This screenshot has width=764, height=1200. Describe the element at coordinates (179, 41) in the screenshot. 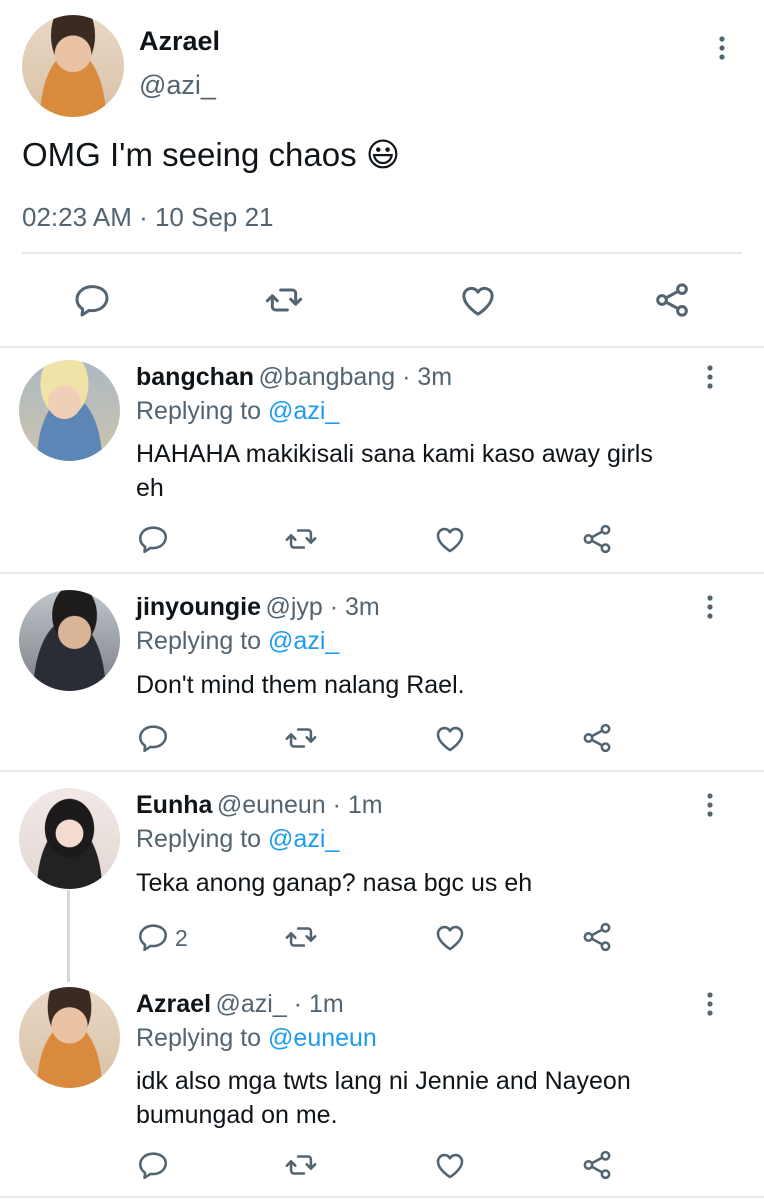

I see `author-name: Azrael` at that location.